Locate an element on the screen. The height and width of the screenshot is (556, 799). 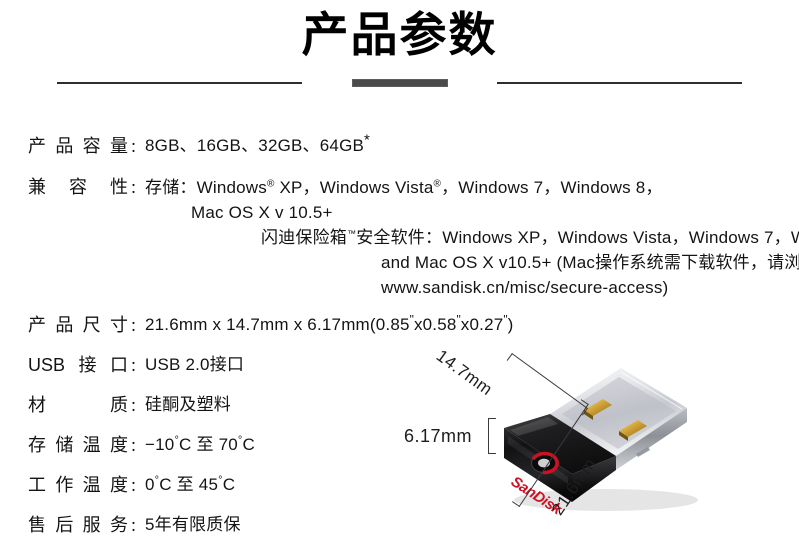
capacity-footnote-marker: * is located at coordinates (367, 140).